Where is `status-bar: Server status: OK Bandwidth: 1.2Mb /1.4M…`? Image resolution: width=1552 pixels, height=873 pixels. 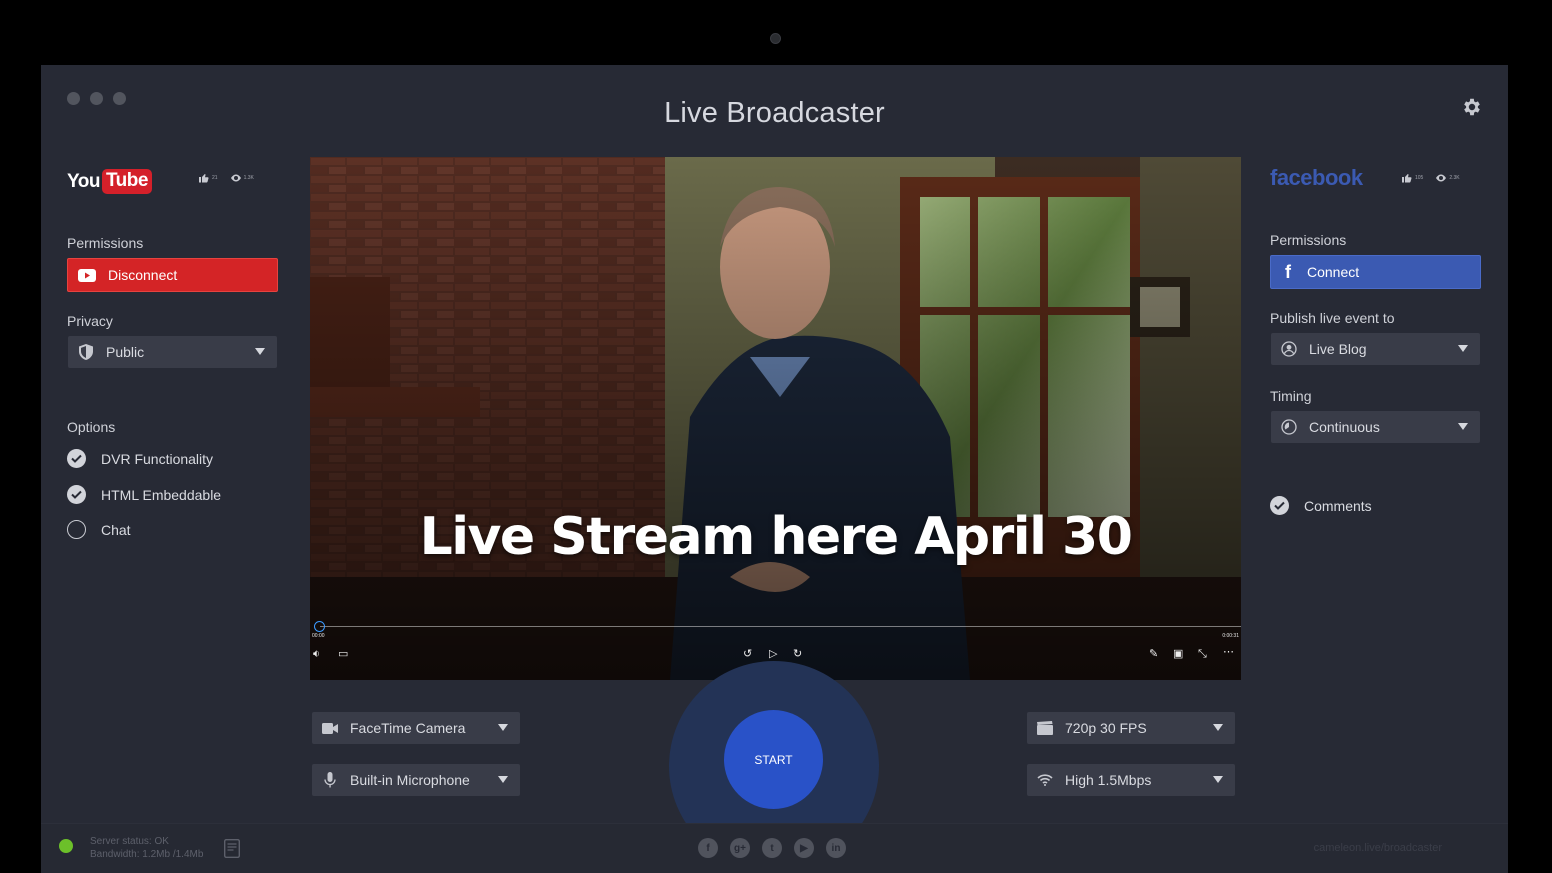
status-bar: Server status: OK Bandwidth: 1.2Mb /1.4M… is located at coordinates (774, 848).